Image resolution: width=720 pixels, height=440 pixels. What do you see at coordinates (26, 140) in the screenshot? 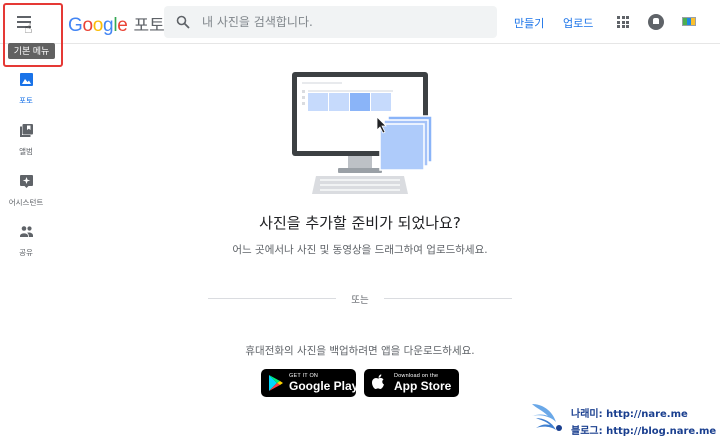
I see `sidebar-item-albums: 앨범` at bounding box center [26, 140].